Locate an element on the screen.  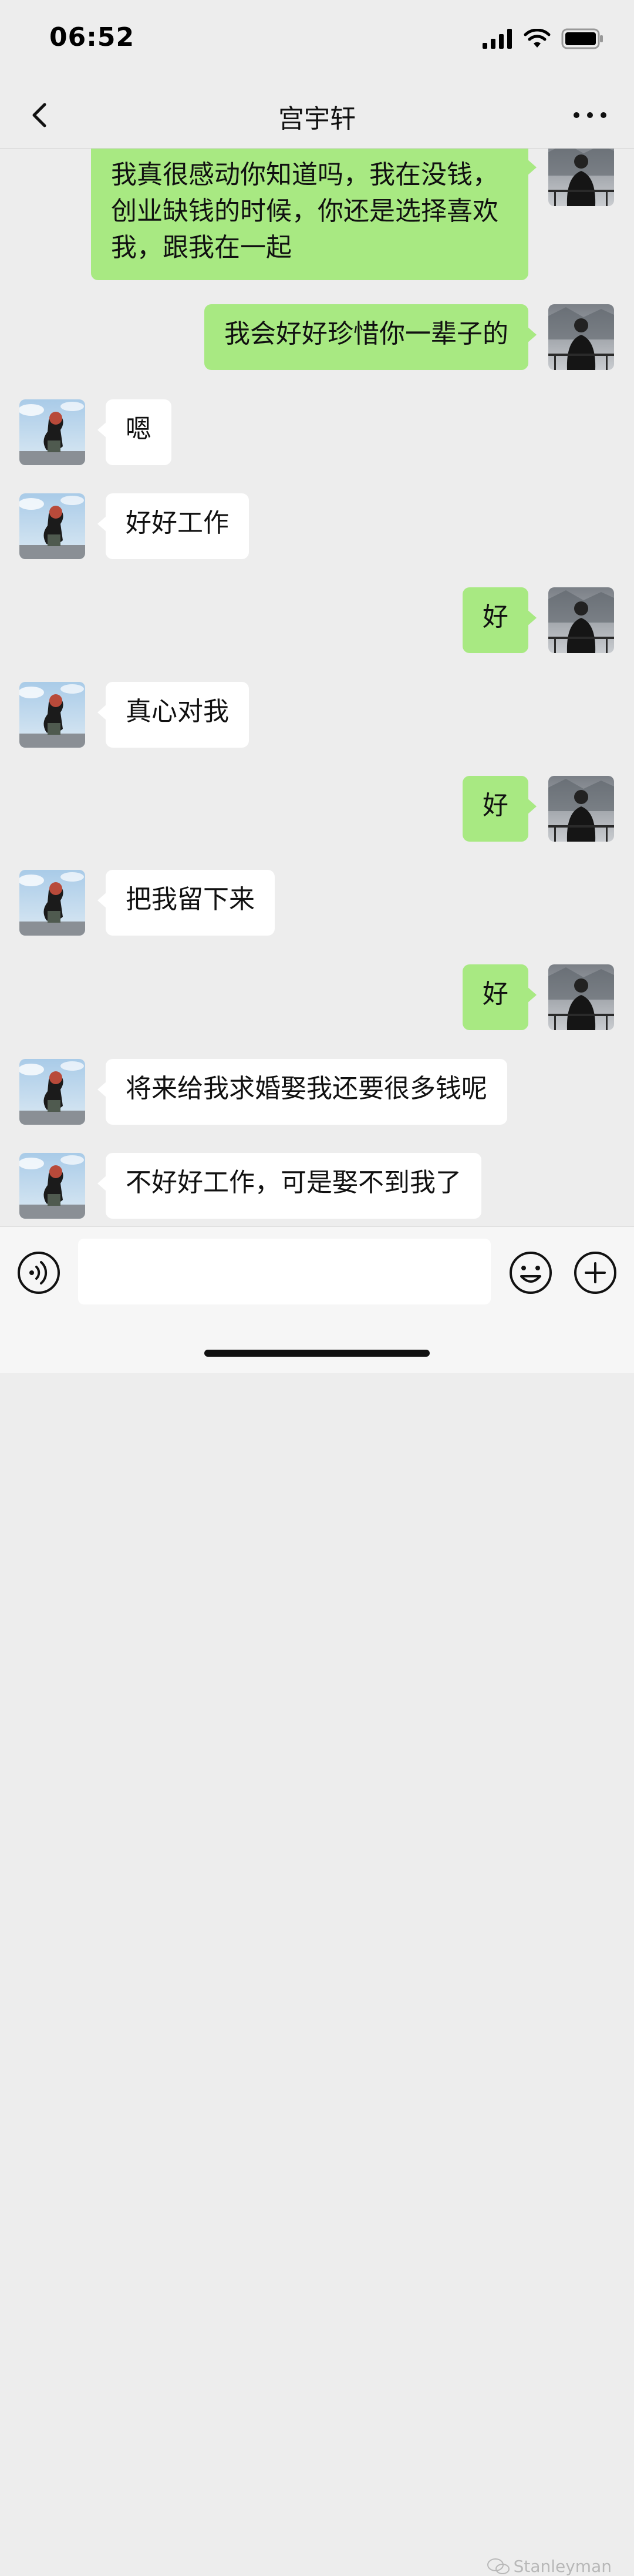
chat-title: 宫宇轩 is located at coordinates (317, 119).